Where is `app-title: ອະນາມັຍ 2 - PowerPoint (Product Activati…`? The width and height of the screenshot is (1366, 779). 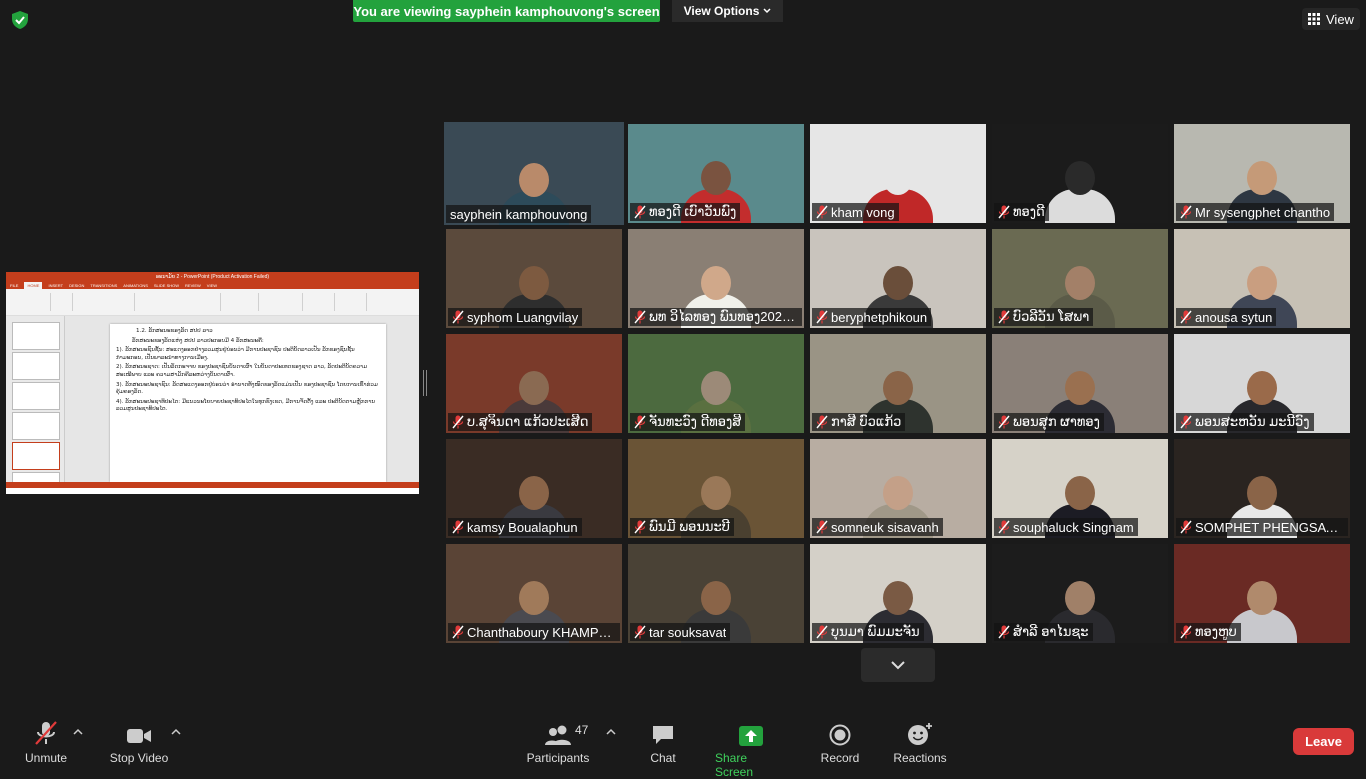 app-title: ອະນາມັຍ 2 - PowerPoint (Product Activati… is located at coordinates (212, 277).